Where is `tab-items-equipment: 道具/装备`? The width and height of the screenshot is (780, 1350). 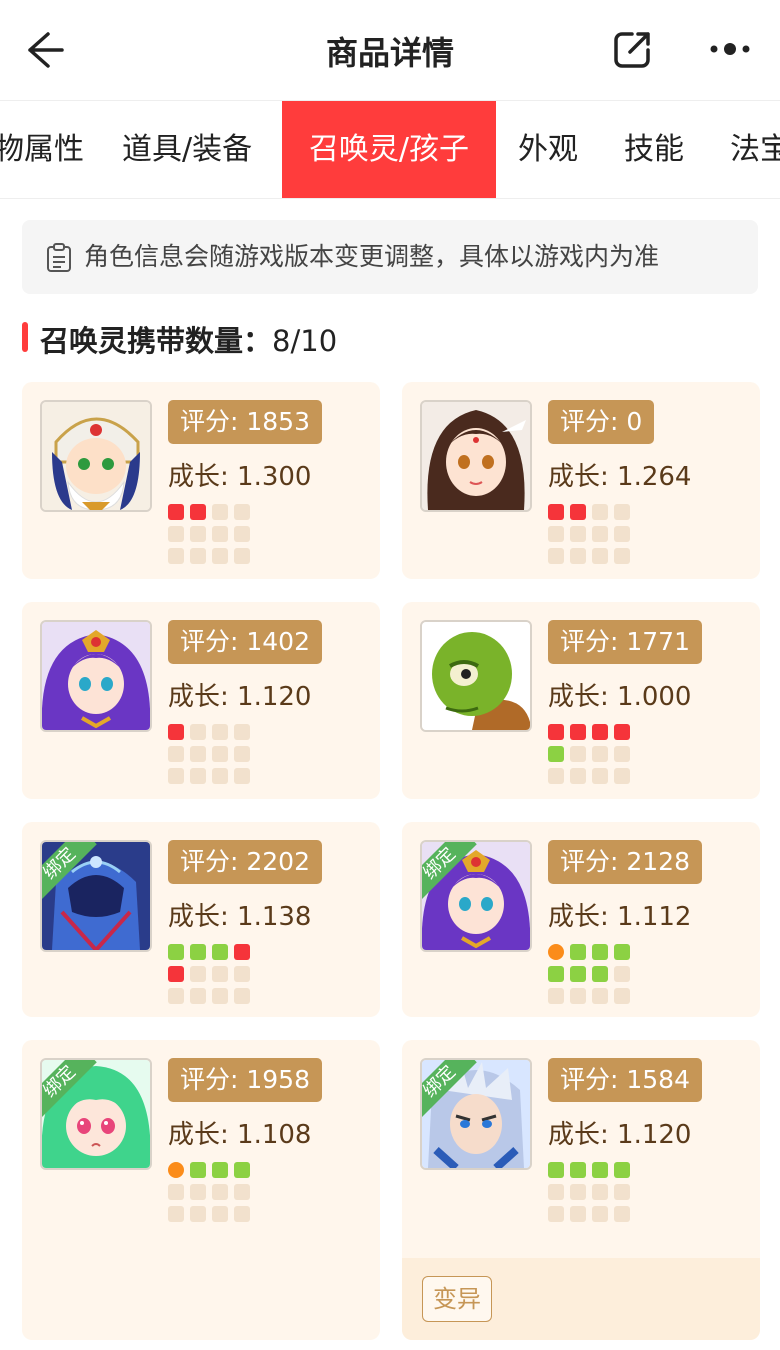 tab-items-equipment: 道具/装备 is located at coordinates (187, 149).